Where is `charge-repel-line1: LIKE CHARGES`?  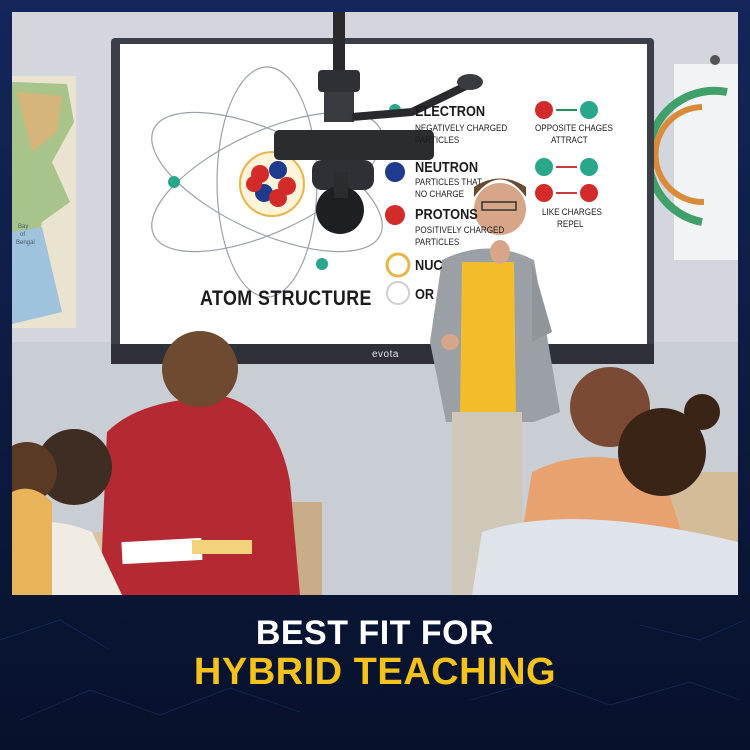 charge-repel-line1: LIKE CHARGES is located at coordinates (572, 212).